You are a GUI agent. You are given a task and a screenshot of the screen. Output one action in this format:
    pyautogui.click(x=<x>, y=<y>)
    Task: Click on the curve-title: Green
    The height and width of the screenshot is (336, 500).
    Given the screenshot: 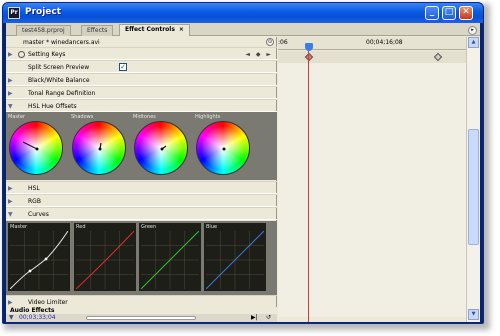 What is the action you would take?
    pyautogui.click(x=149, y=227)
    